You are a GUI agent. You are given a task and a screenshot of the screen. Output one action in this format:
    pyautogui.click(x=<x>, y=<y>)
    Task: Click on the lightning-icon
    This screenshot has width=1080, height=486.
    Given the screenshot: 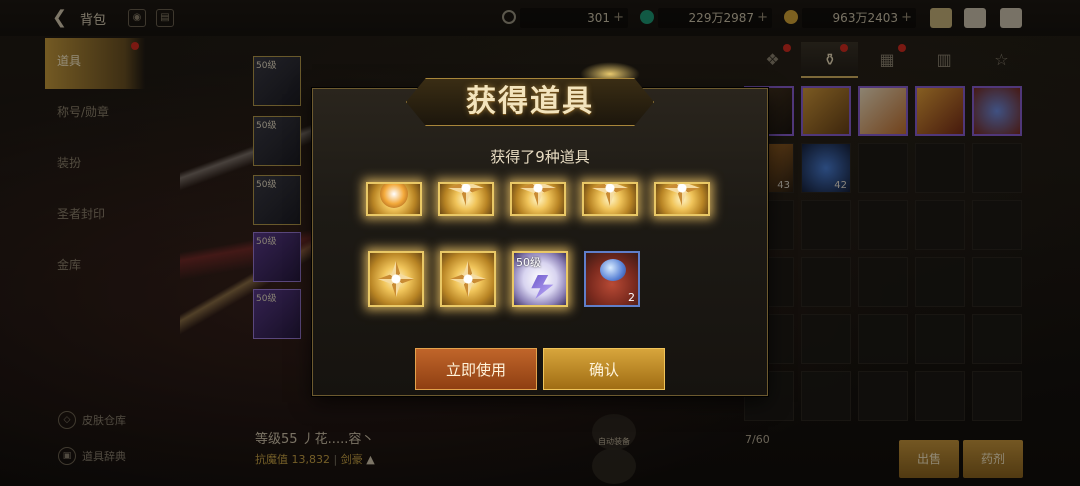 What is the action you would take?
    pyautogui.click(x=542, y=287)
    